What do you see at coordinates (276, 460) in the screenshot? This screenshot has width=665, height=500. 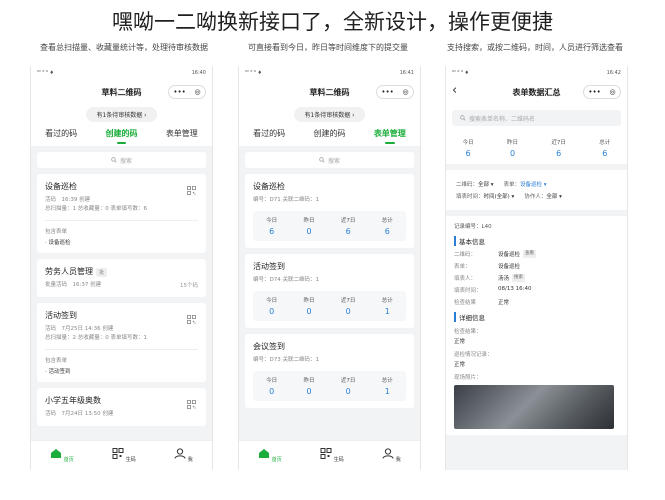 I see `tabbar-home-label: 首页` at bounding box center [276, 460].